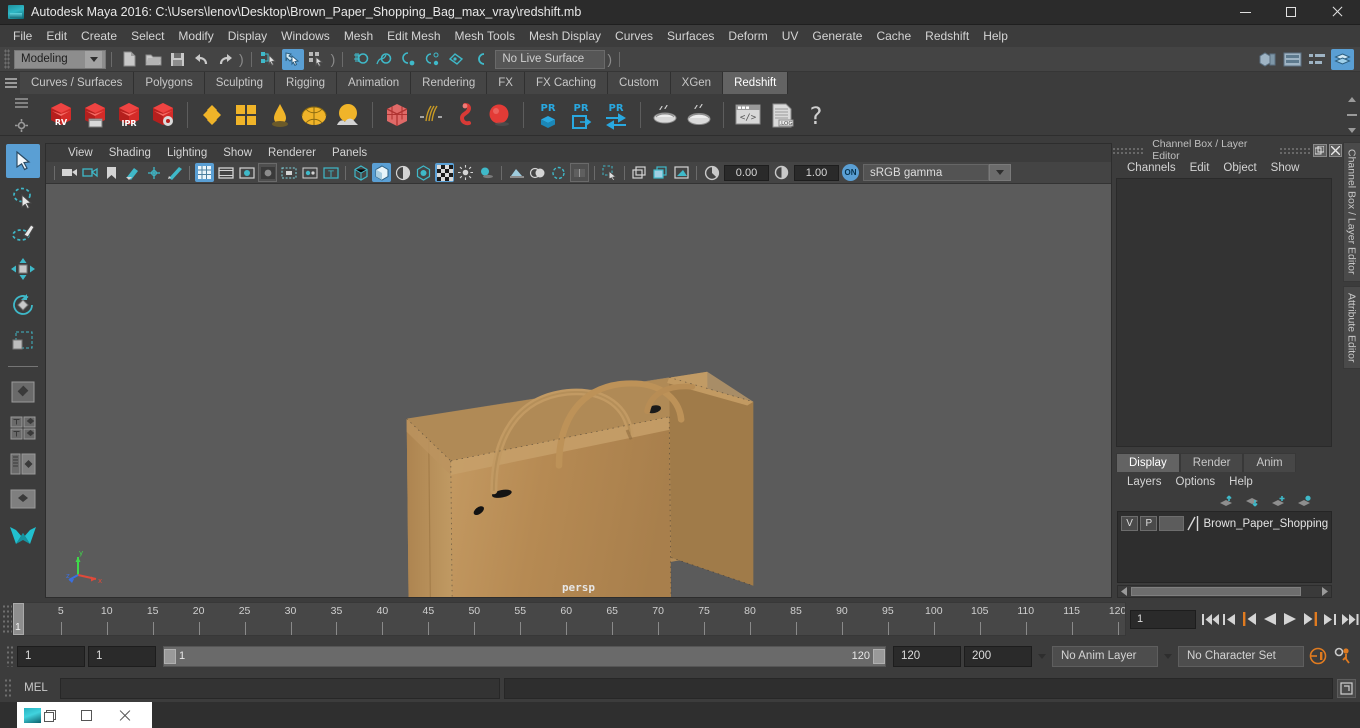  I want to click on close-icon, so click(124, 715).